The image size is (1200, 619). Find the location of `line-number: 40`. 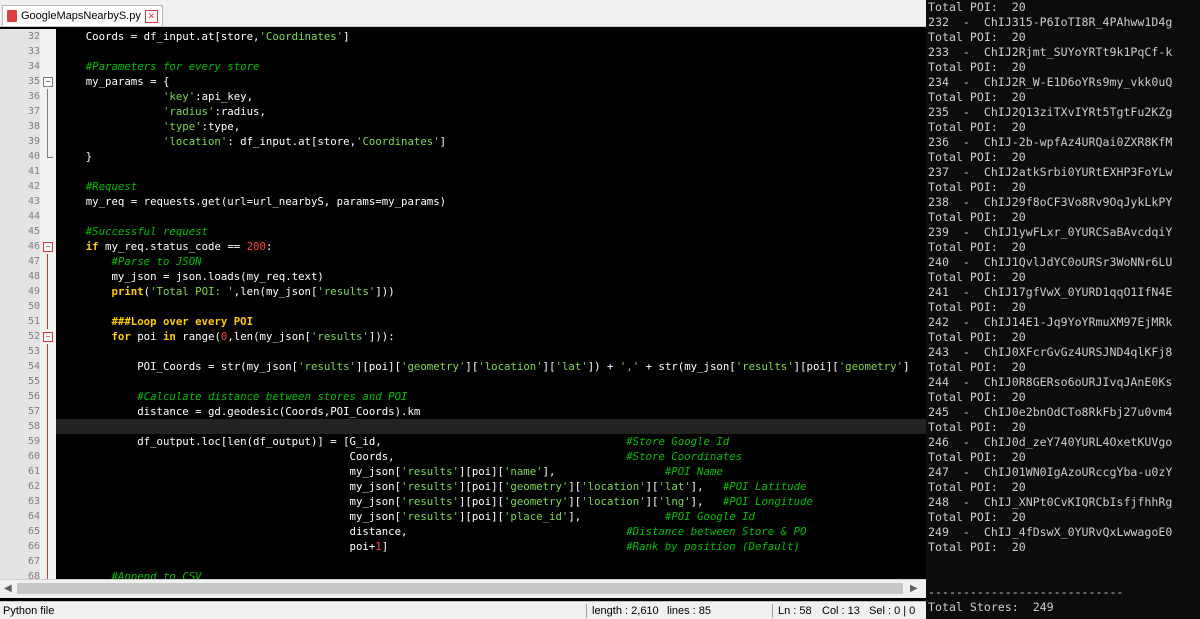

line-number: 40 is located at coordinates (20, 156).